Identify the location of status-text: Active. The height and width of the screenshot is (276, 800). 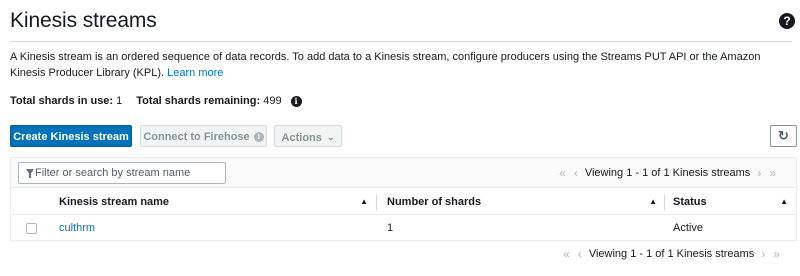
(688, 228).